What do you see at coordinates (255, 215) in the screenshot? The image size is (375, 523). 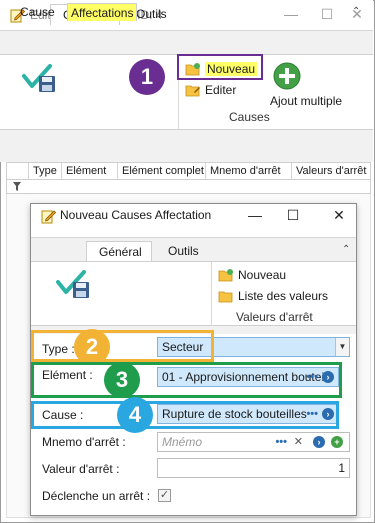 I see `dialog-minimize-button: —` at bounding box center [255, 215].